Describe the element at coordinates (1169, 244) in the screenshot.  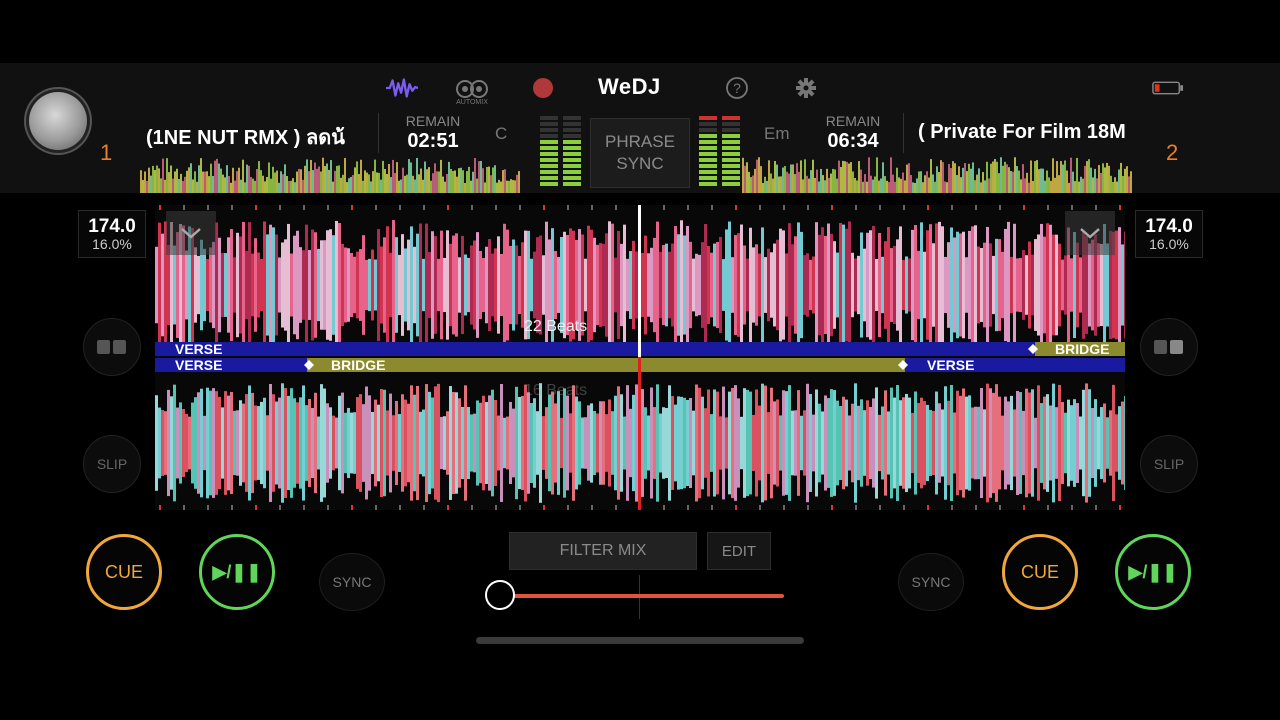
I see `deck2-pitch: 16.0%` at that location.